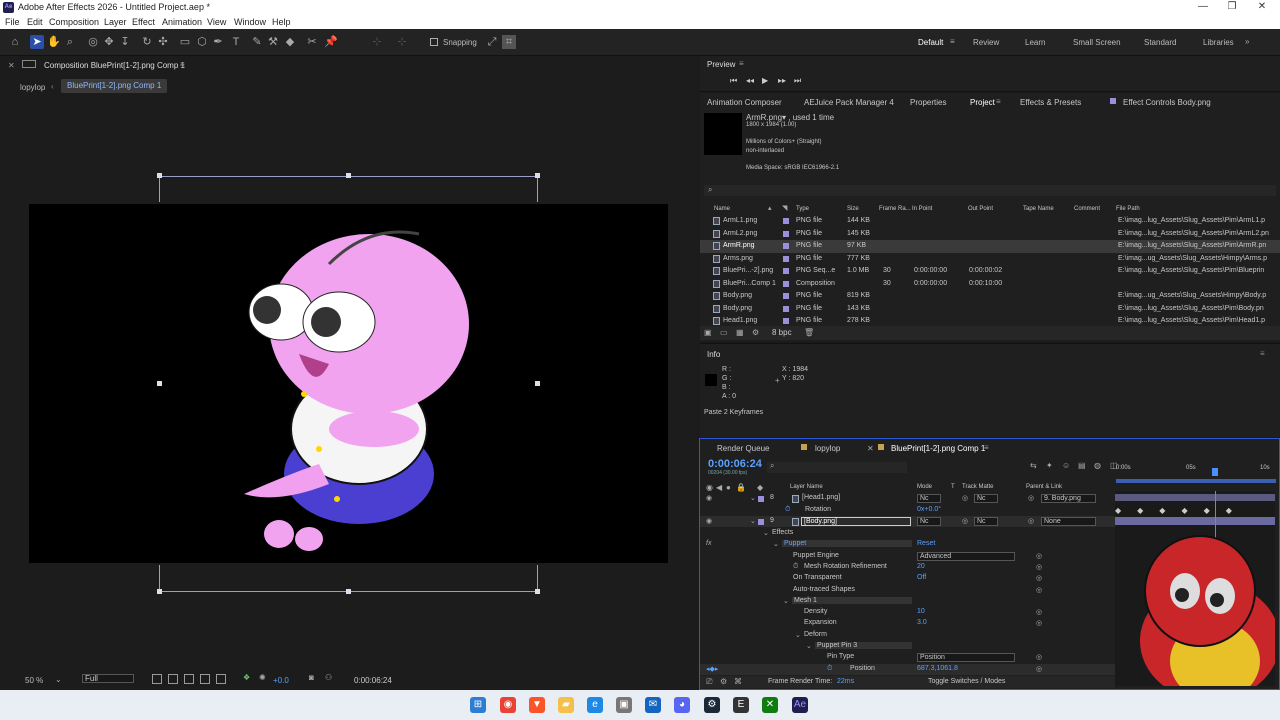 The width and height of the screenshot is (1280, 720). I want to click on menu-edit: Edit, so click(35, 22).